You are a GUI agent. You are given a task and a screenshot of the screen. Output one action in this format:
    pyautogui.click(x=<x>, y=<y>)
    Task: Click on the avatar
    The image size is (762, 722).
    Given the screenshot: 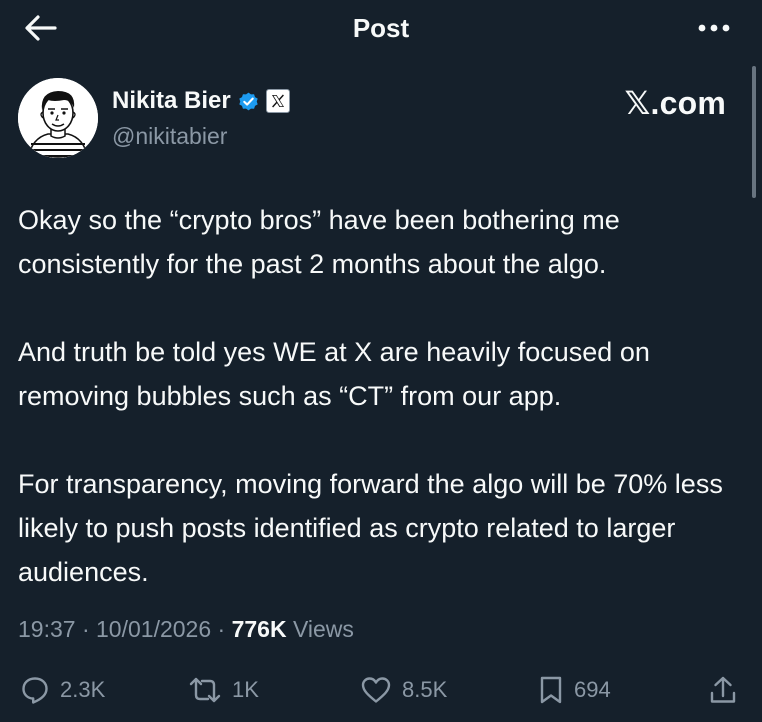 What is the action you would take?
    pyautogui.click(x=58, y=118)
    